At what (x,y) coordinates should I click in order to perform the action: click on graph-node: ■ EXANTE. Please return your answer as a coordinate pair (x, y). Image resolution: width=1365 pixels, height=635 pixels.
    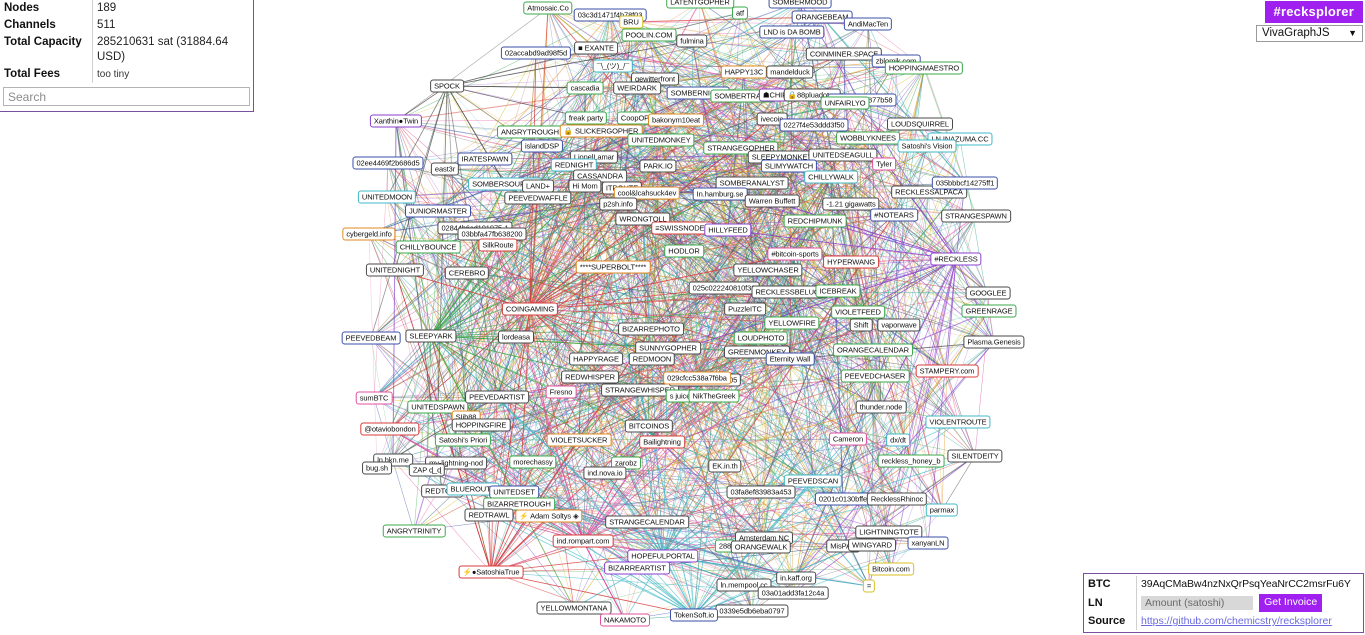
    Looking at the image, I should click on (596, 48).